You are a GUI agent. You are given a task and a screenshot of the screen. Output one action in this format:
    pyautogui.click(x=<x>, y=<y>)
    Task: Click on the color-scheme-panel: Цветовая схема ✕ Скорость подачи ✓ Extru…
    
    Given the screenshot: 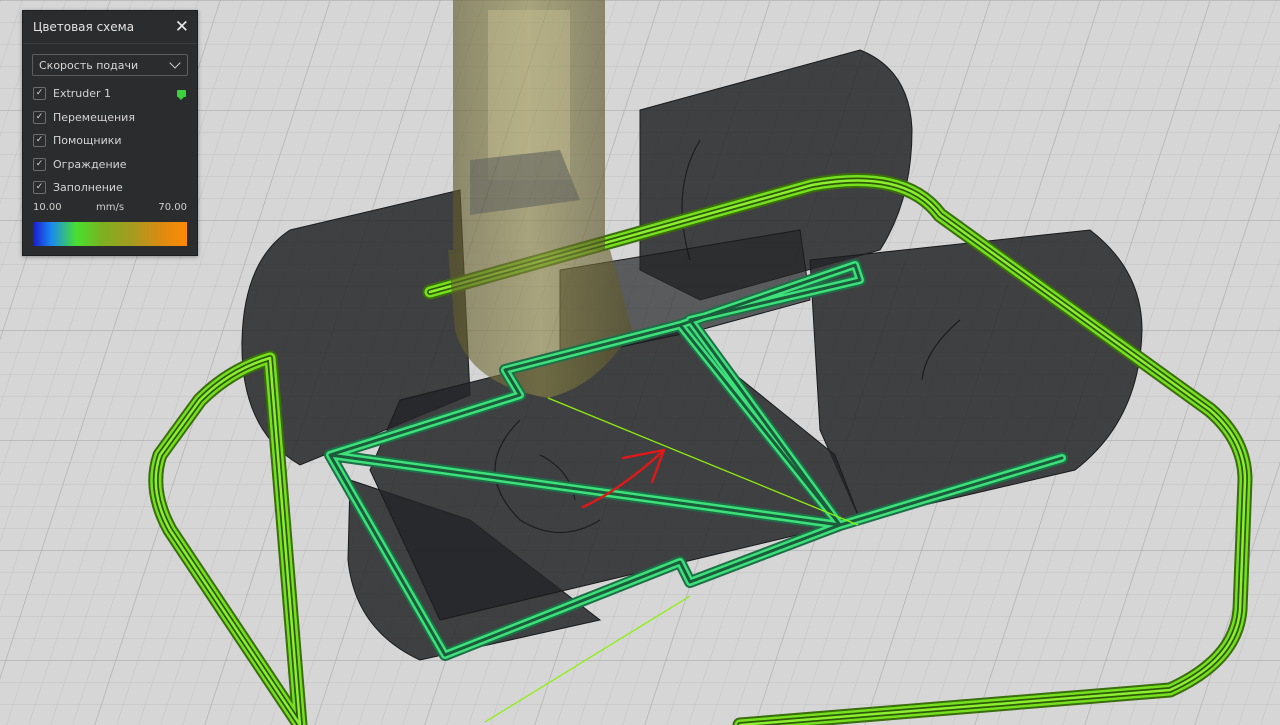 What is the action you would take?
    pyautogui.click(x=110, y=133)
    